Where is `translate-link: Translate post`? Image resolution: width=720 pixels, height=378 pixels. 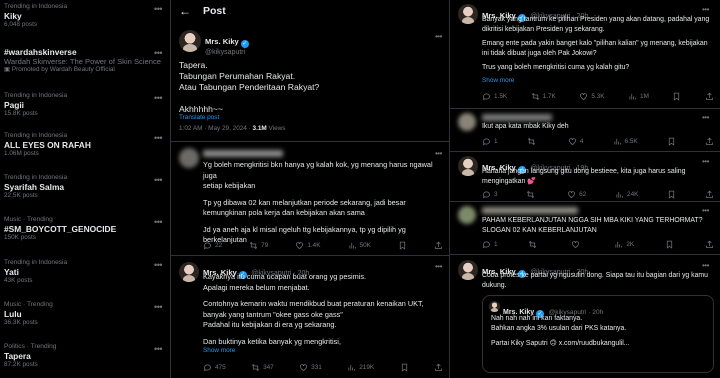 translate-link: Translate post is located at coordinates (199, 117).